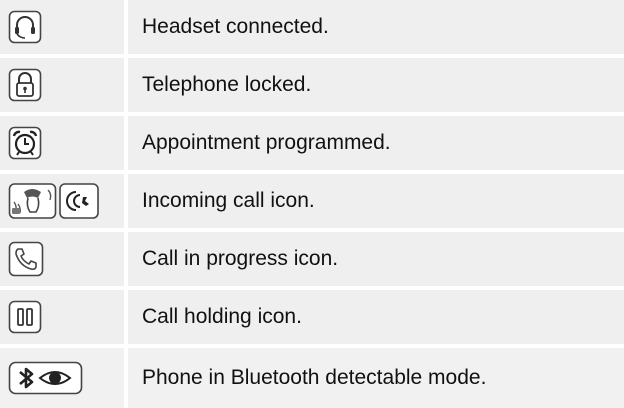 The image size is (624, 408). What do you see at coordinates (25, 27) in the screenshot?
I see `headset-icon` at bounding box center [25, 27].